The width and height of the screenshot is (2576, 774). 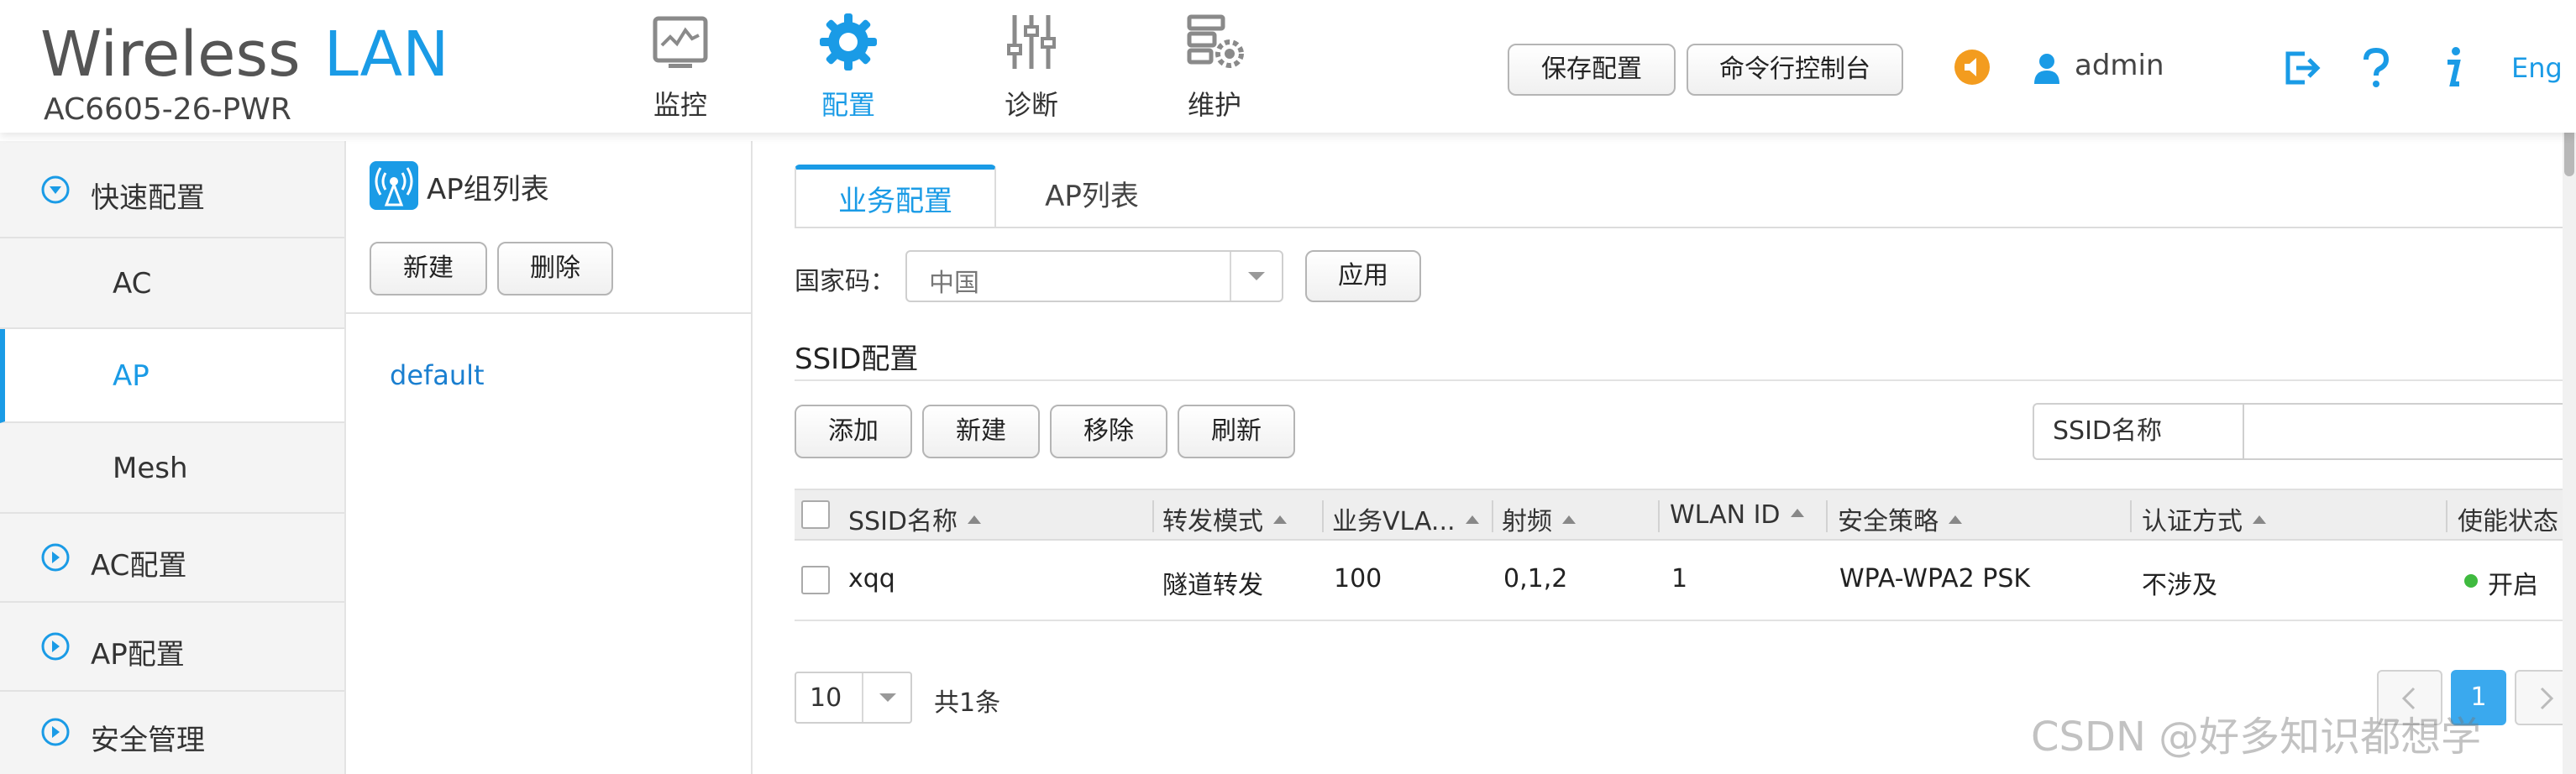 What do you see at coordinates (131, 376) in the screenshot?
I see `sidebar-item-label: AP` at bounding box center [131, 376].